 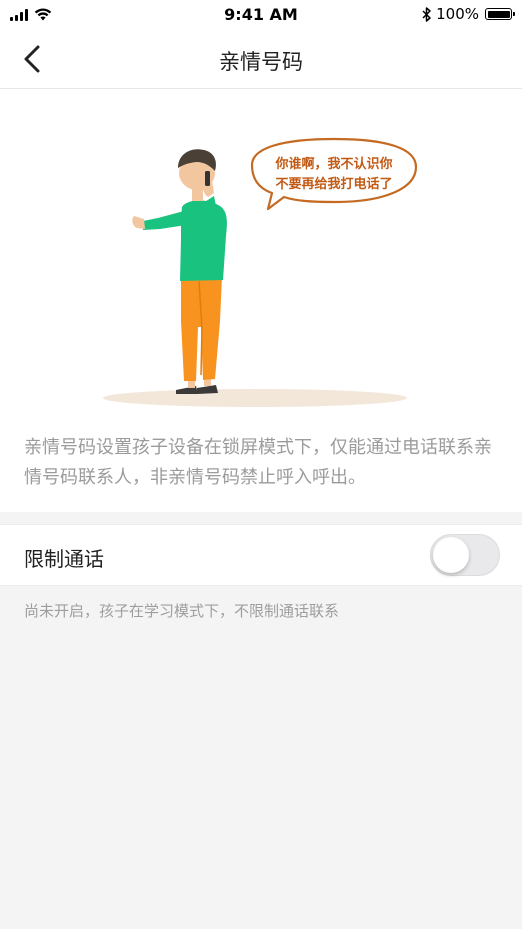 I want to click on restrict-call-hint: 尚未开启，孩子在学习模式下，不限制通话联系, so click(x=182, y=611).